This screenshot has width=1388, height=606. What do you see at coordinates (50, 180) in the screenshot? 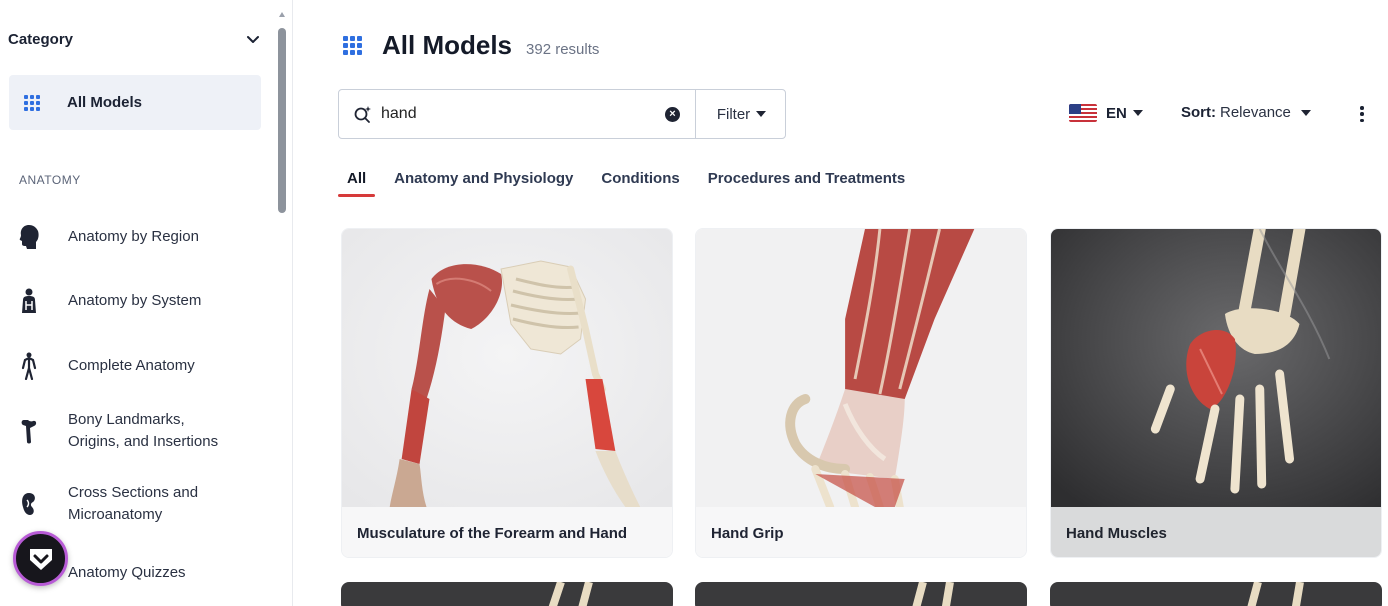
I see `section-label-anatomy: ANATOMY` at bounding box center [50, 180].